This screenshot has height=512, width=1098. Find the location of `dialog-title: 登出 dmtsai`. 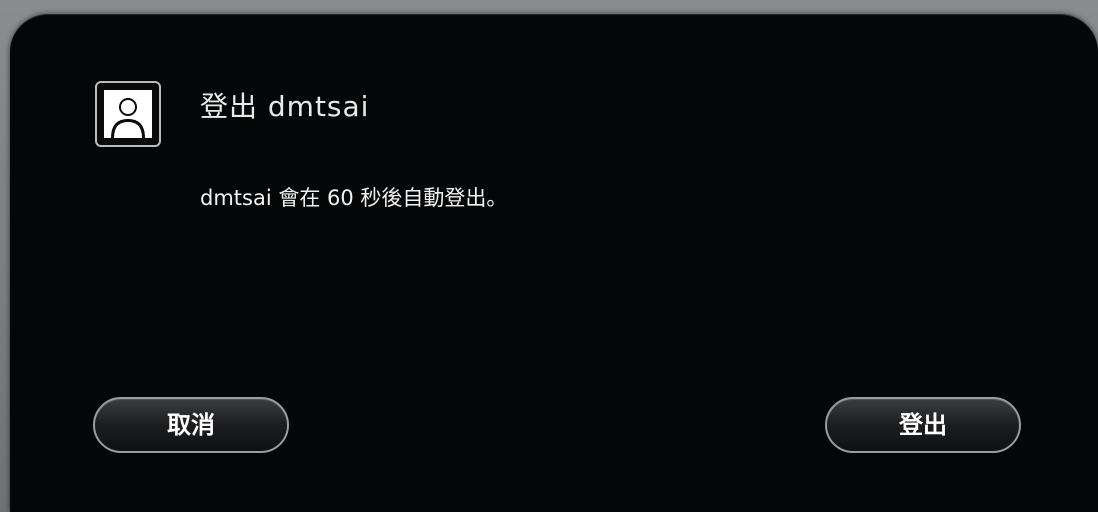

dialog-title: 登出 dmtsai is located at coordinates (285, 106).